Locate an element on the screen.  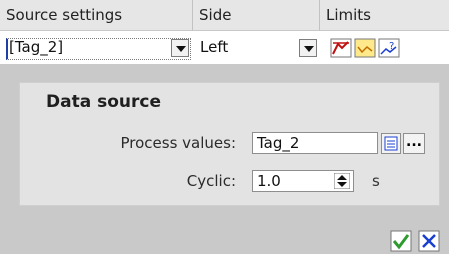
spinner-arrows-icon is located at coordinates (342, 181).